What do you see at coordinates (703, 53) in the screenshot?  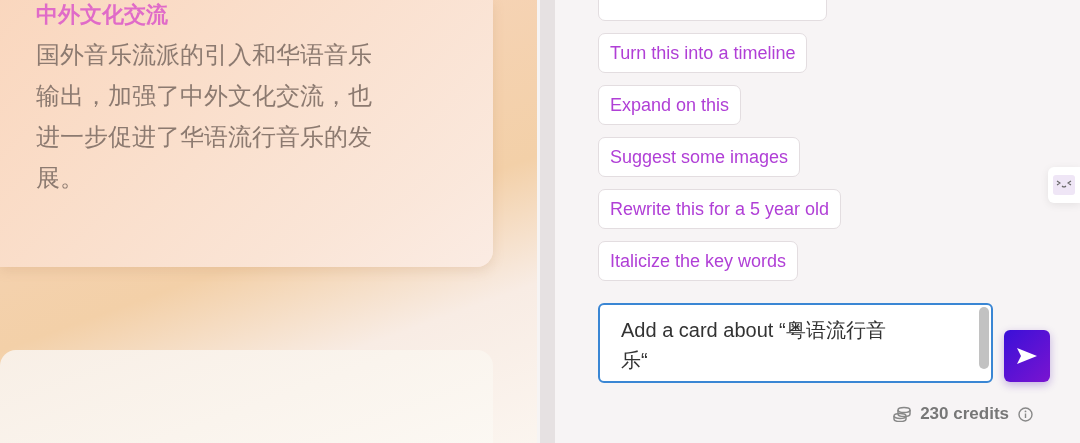 I see `suggestion-chip: Turn this into a timeline` at bounding box center [703, 53].